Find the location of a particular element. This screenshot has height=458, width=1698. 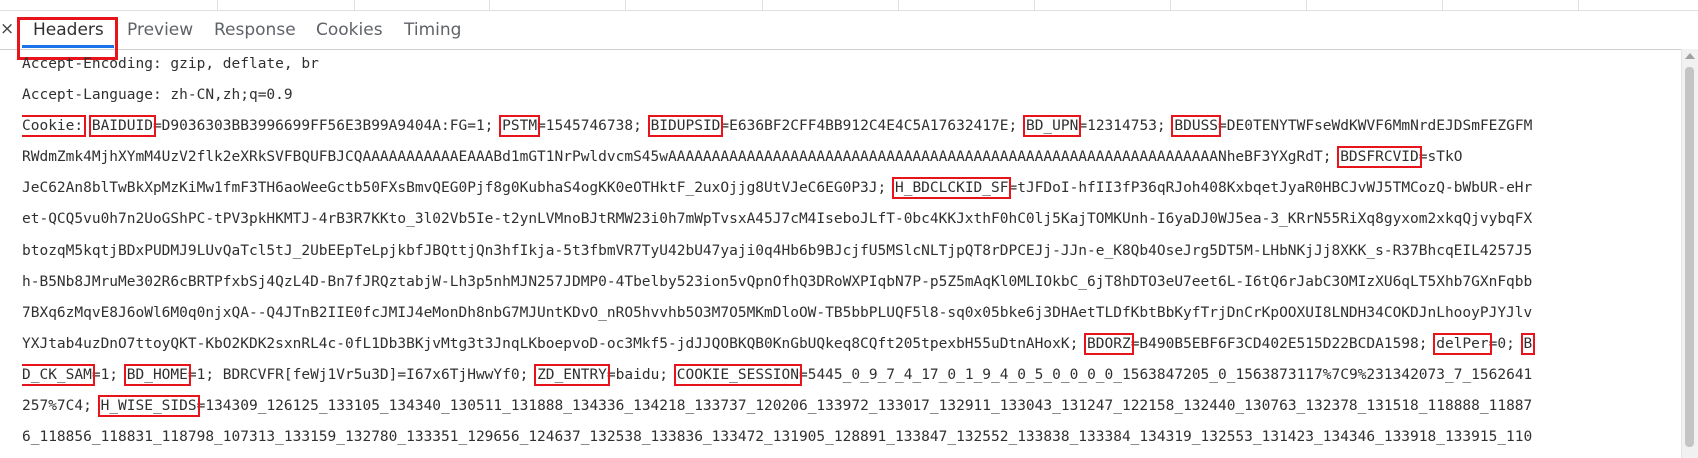

scroll-up-arrow-icon is located at coordinates (1690, 56).